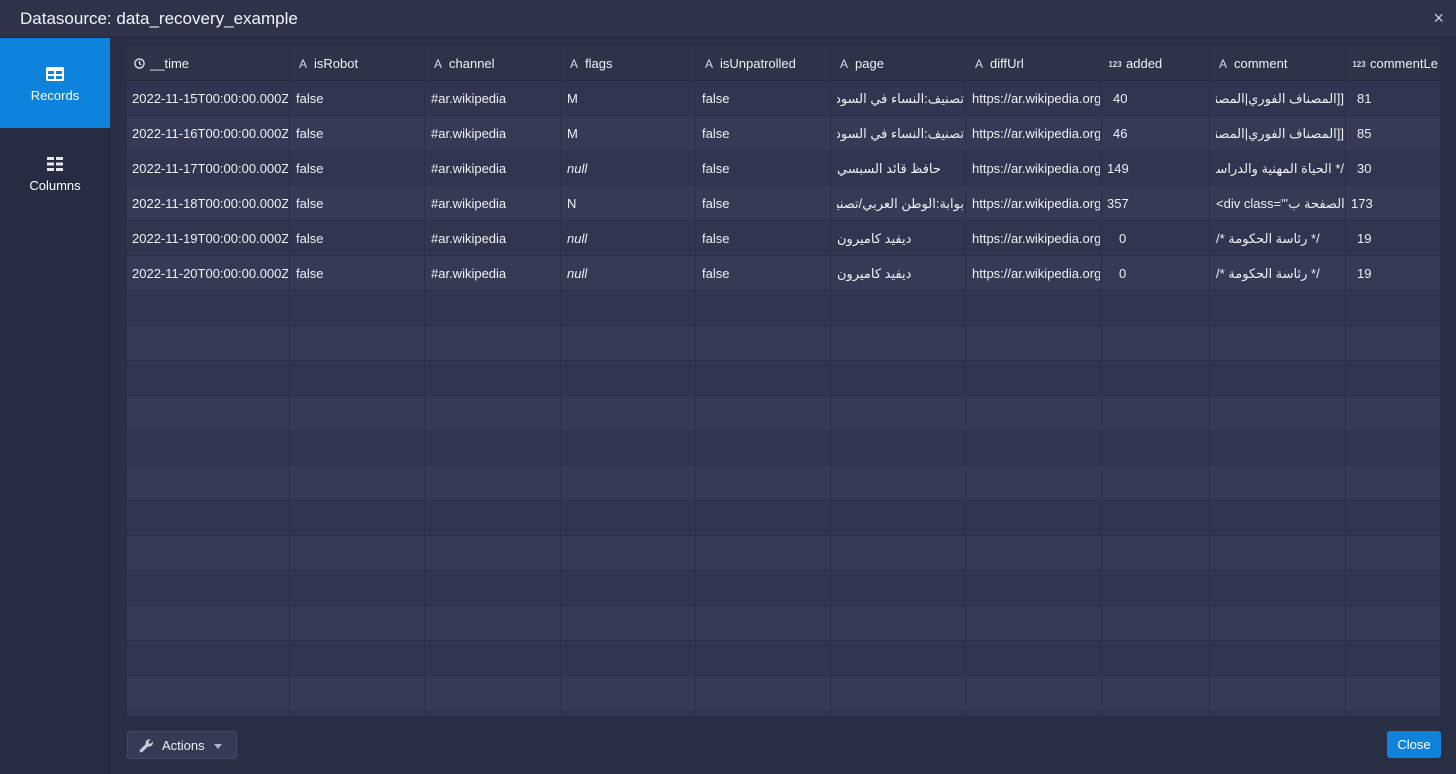 The height and width of the screenshot is (774, 1456). What do you see at coordinates (1007, 63) in the screenshot?
I see `column-header-label: diffUrl` at bounding box center [1007, 63].